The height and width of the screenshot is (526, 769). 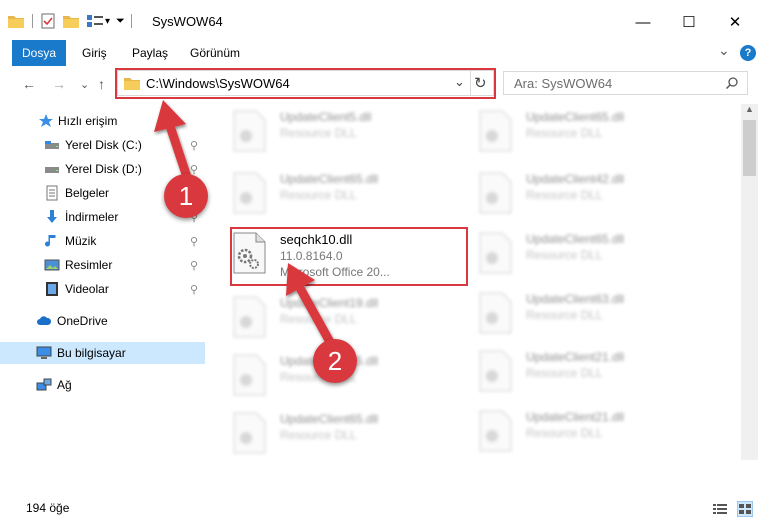 What do you see at coordinates (749, 109) in the screenshot?
I see `scroll-up-icon: ▲` at bounding box center [749, 109].